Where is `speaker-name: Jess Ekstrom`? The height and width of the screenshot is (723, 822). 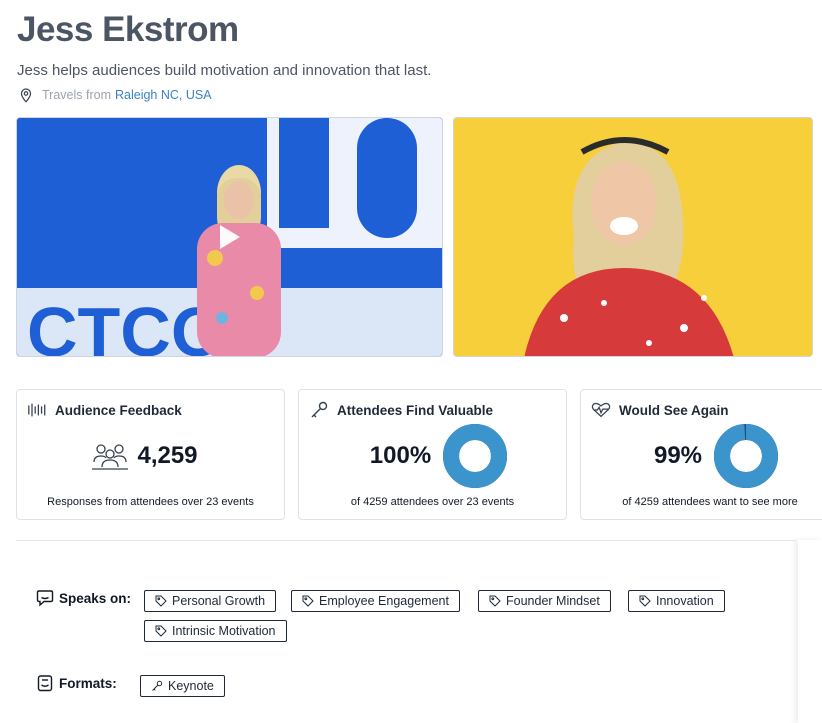
speaker-name: Jess Ekstrom is located at coordinates (128, 29).